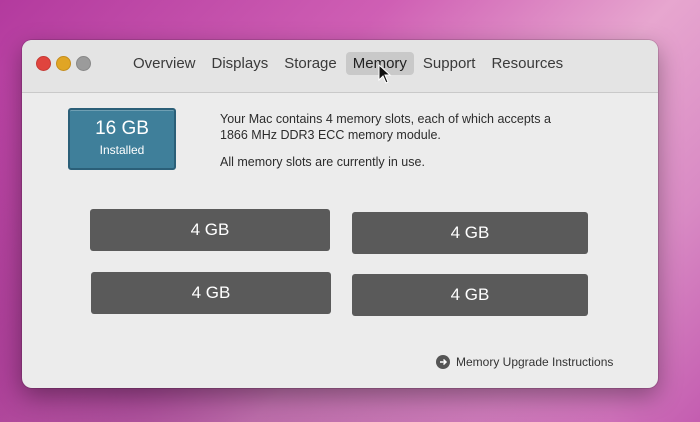  I want to click on tab-resources: Resources, so click(527, 63).